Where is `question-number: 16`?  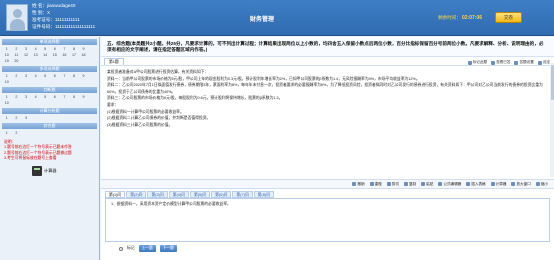
question-number: 16 is located at coordinates (65, 55).